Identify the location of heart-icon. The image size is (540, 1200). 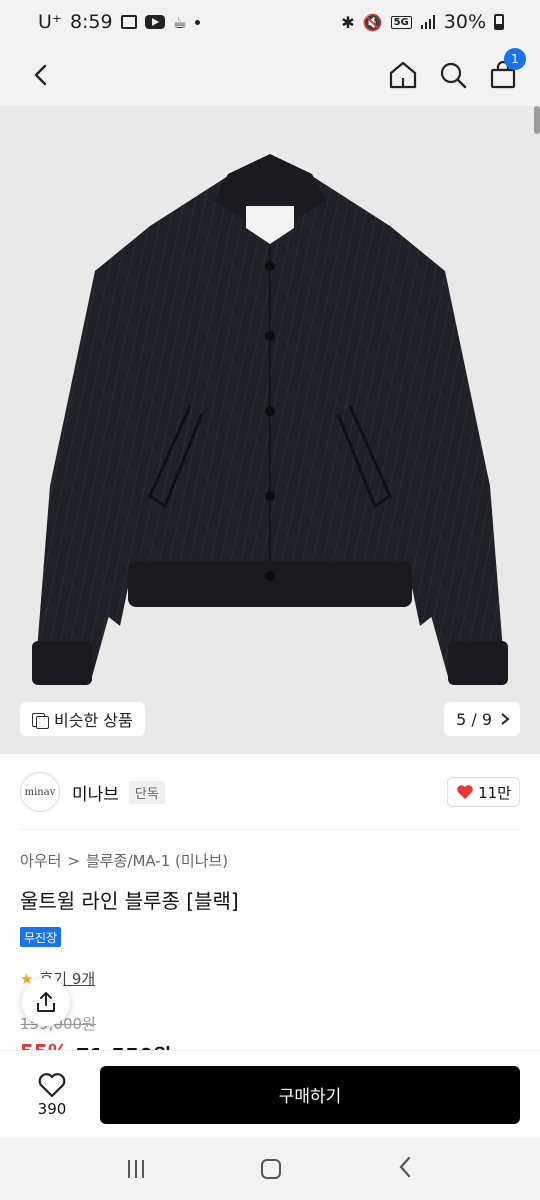
(465, 792).